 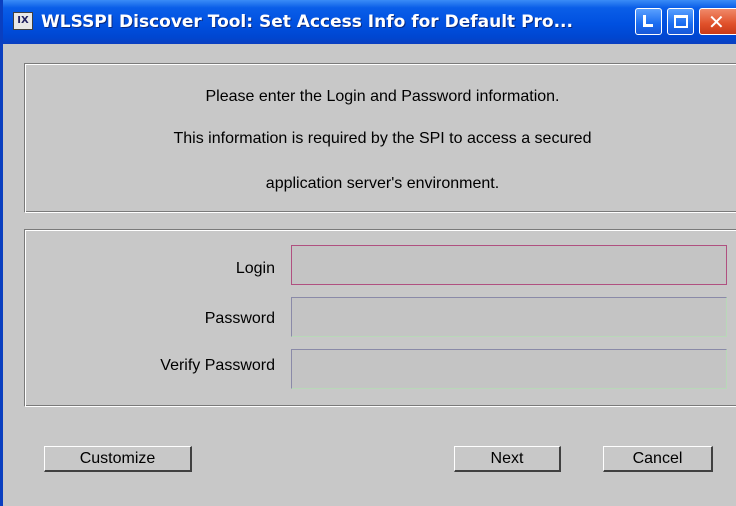 What do you see at coordinates (382, 183) in the screenshot?
I see `info-text-line-3: application server's environment.` at bounding box center [382, 183].